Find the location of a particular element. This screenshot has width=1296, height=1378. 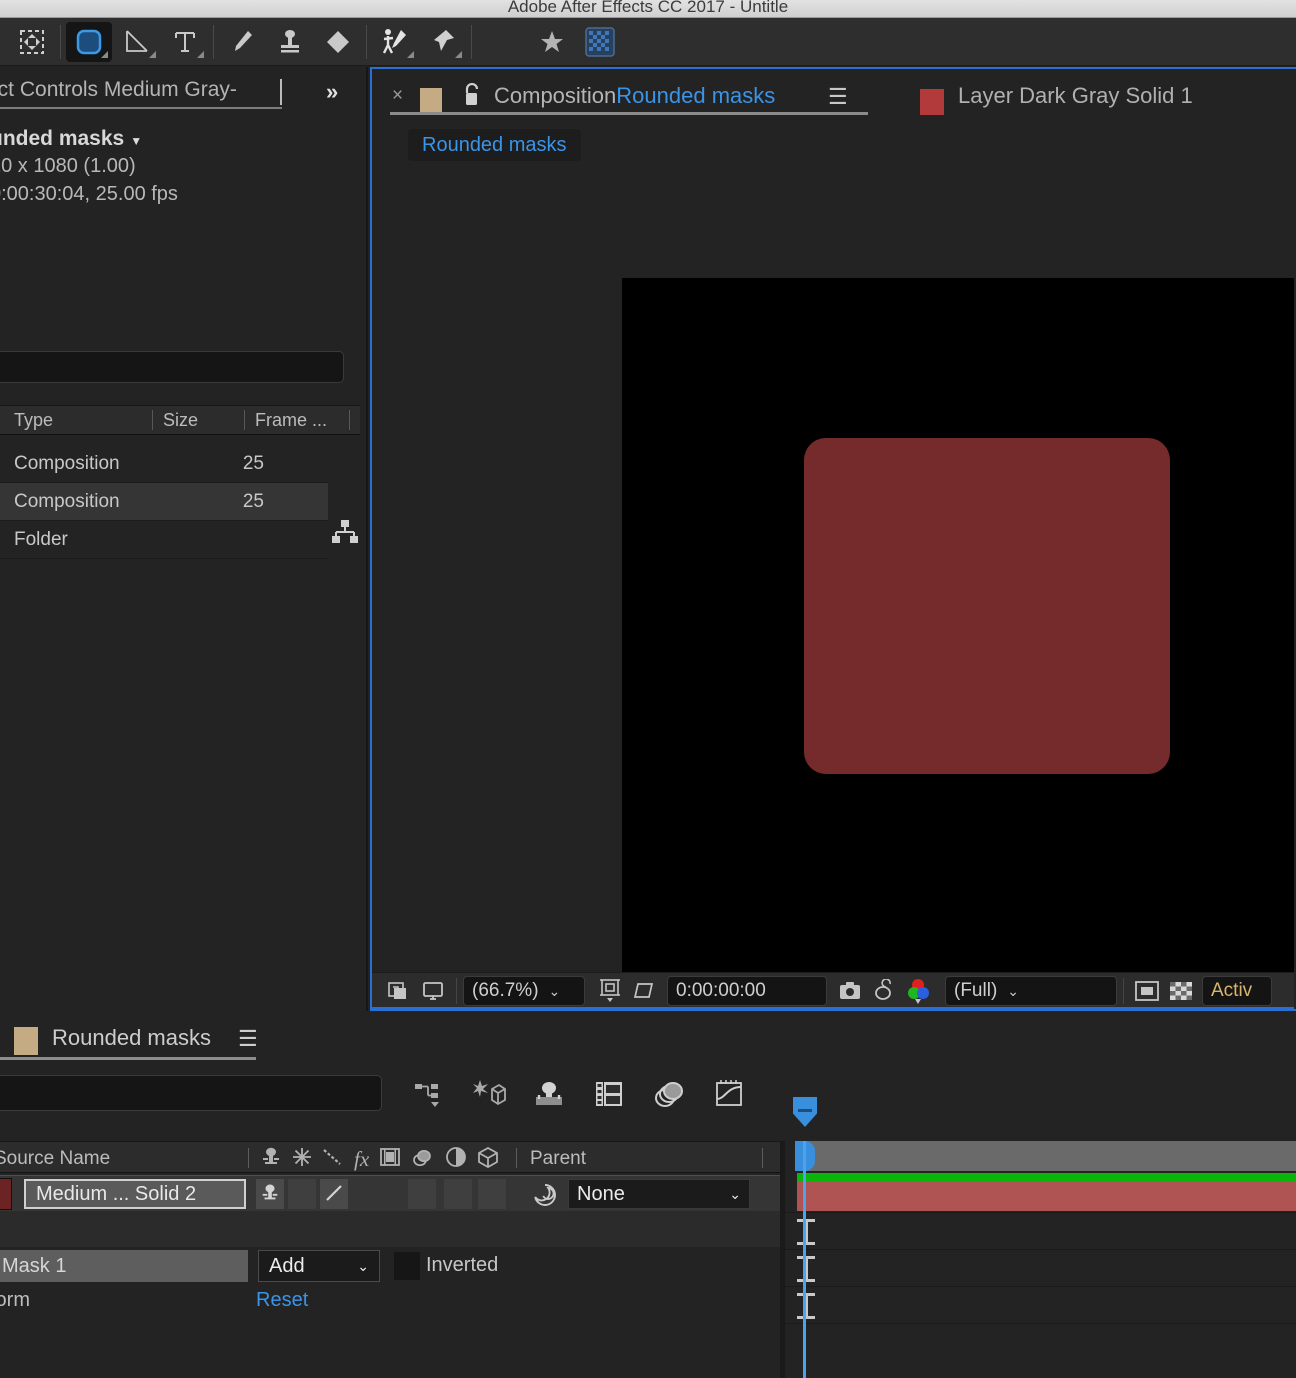

timeline-comp-swatch is located at coordinates (26, 1041).